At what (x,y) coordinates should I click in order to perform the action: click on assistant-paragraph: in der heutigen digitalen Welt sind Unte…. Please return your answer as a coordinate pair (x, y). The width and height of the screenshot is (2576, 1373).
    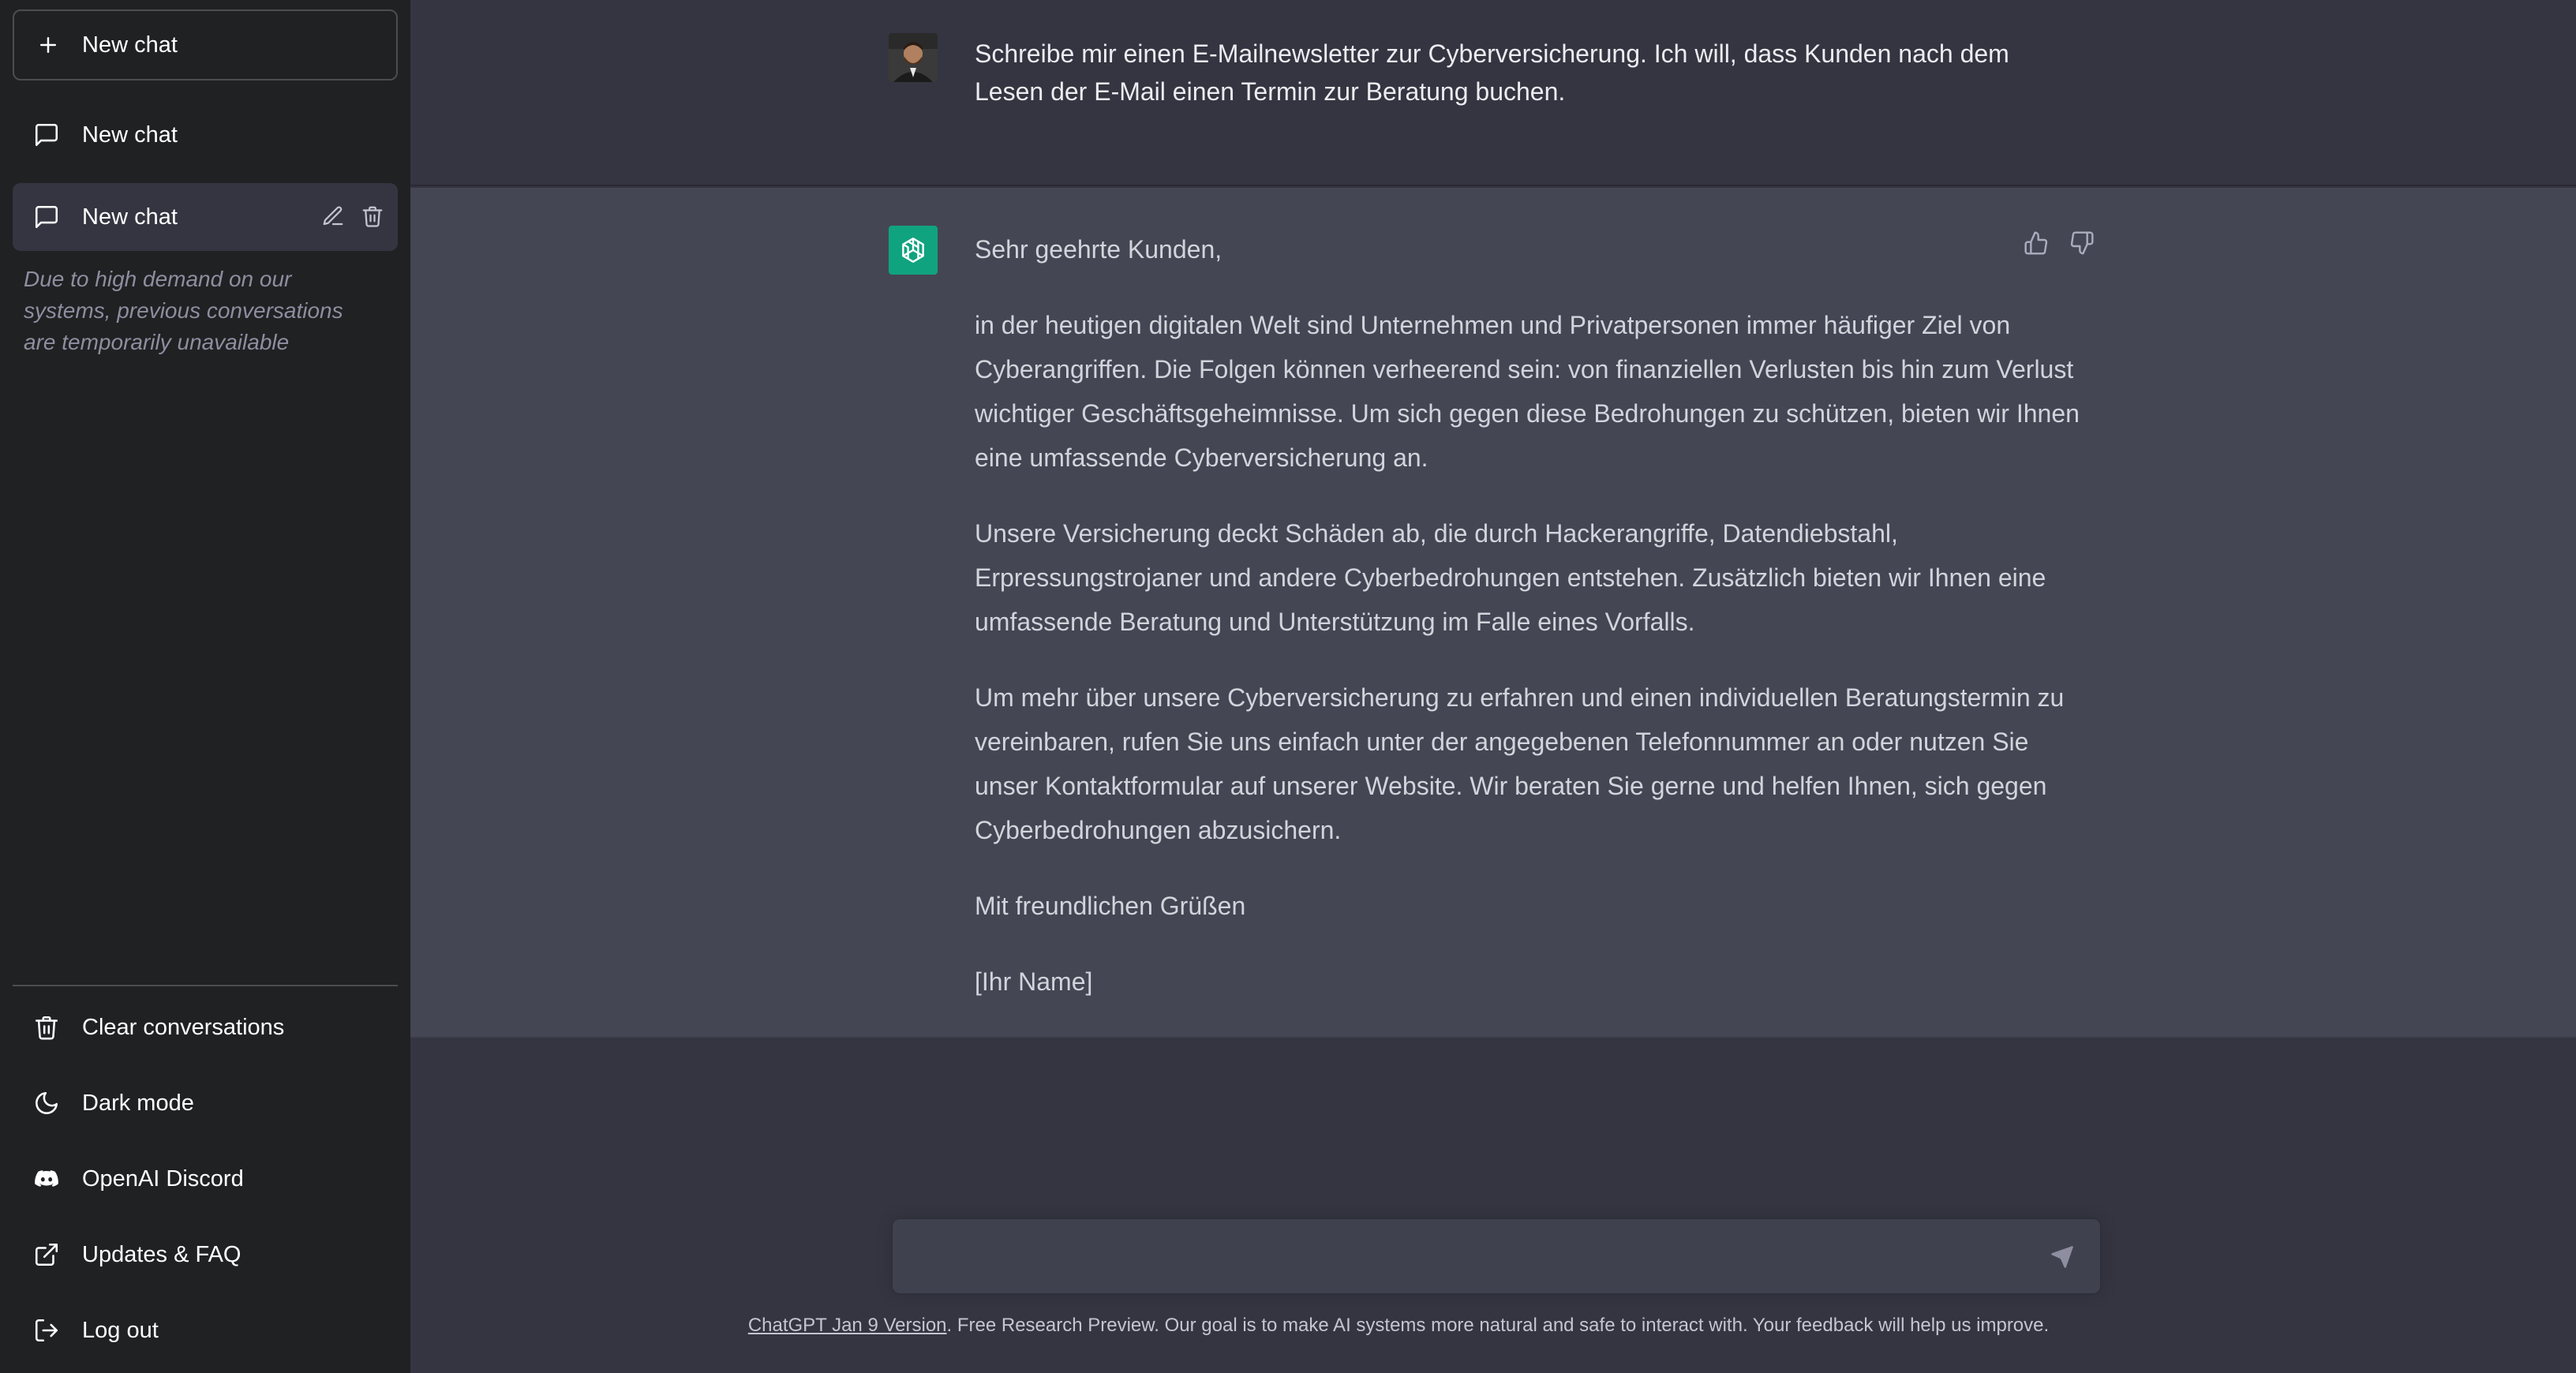
    Looking at the image, I should click on (1527, 392).